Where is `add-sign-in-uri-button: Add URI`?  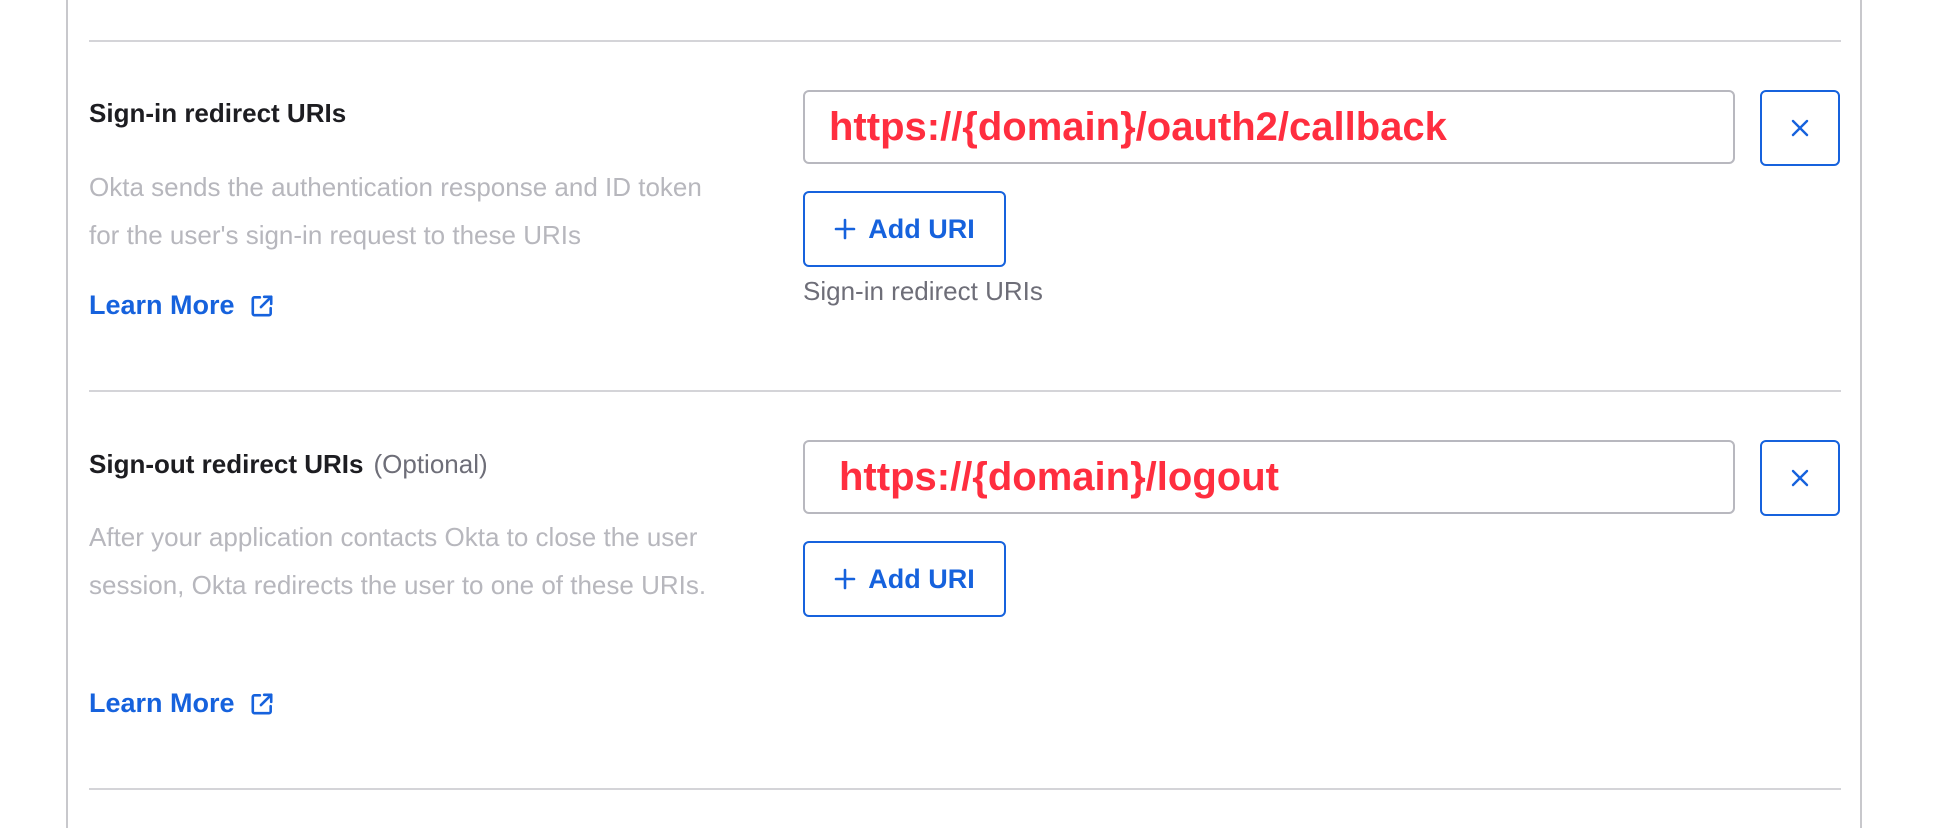
add-sign-in-uri-button: Add URI is located at coordinates (904, 229).